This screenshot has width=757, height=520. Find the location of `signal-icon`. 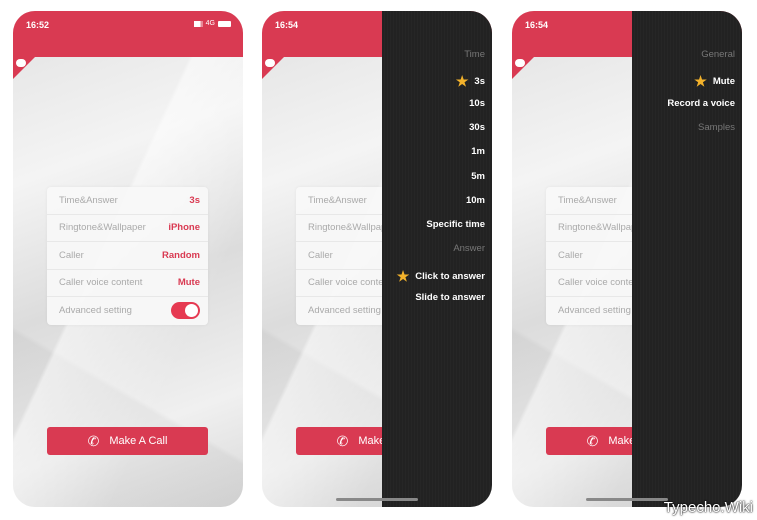

signal-icon is located at coordinates (198, 23).